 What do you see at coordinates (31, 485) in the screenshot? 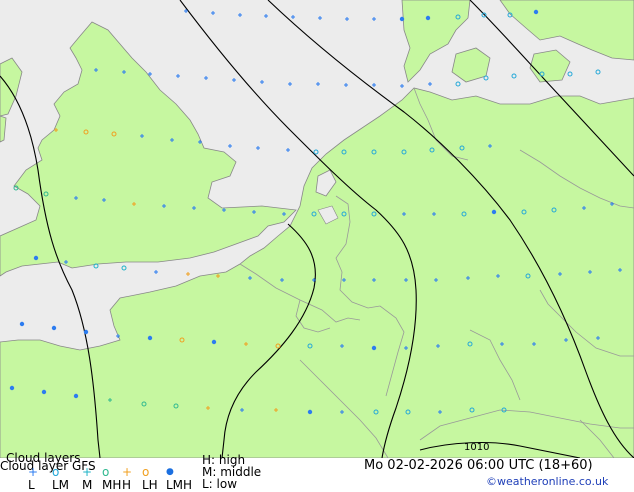
I see `legend-code-l: L` at bounding box center [31, 485].